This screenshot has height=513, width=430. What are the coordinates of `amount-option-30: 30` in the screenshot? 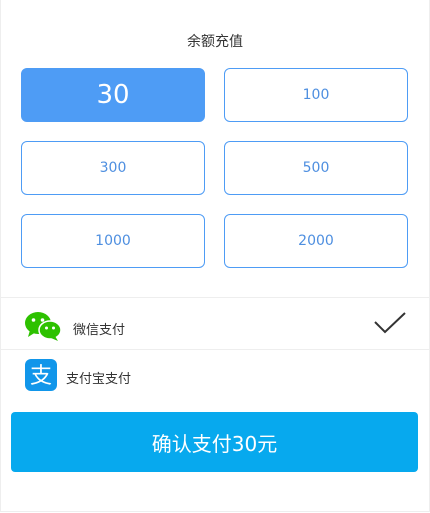 It's located at (113, 95).